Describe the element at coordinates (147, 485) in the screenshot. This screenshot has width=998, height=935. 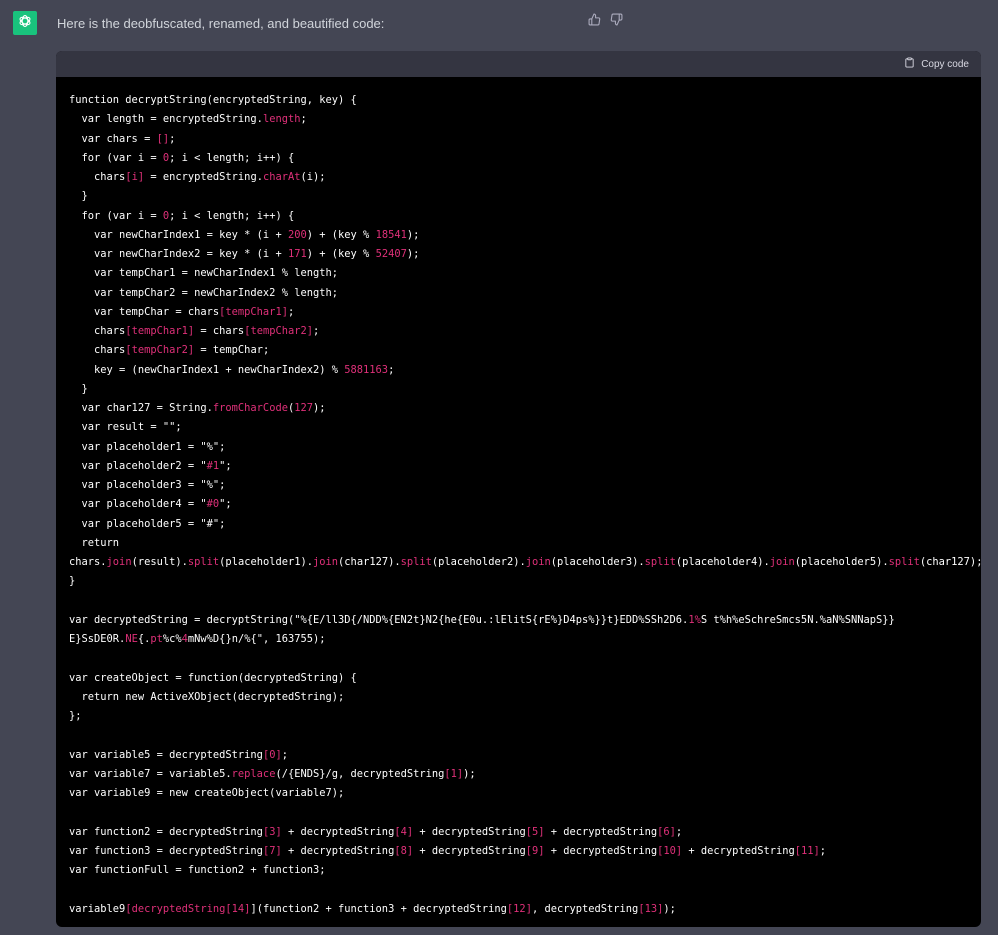
I see `code-token: var placeholder3 = "%";` at that location.